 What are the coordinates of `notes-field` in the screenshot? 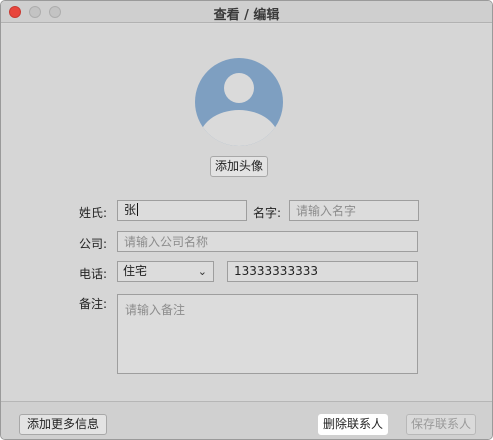 It's located at (267, 334).